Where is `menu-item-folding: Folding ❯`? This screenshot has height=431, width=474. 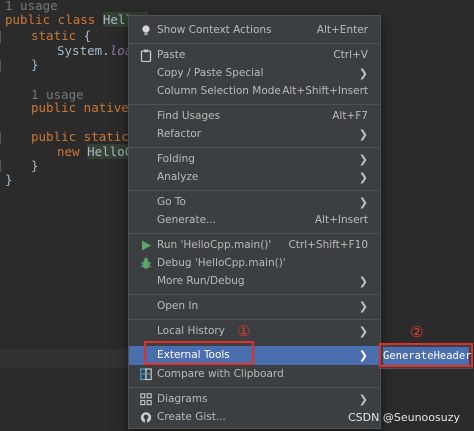 menu-item-folding: Folding ❯ is located at coordinates (254, 159).